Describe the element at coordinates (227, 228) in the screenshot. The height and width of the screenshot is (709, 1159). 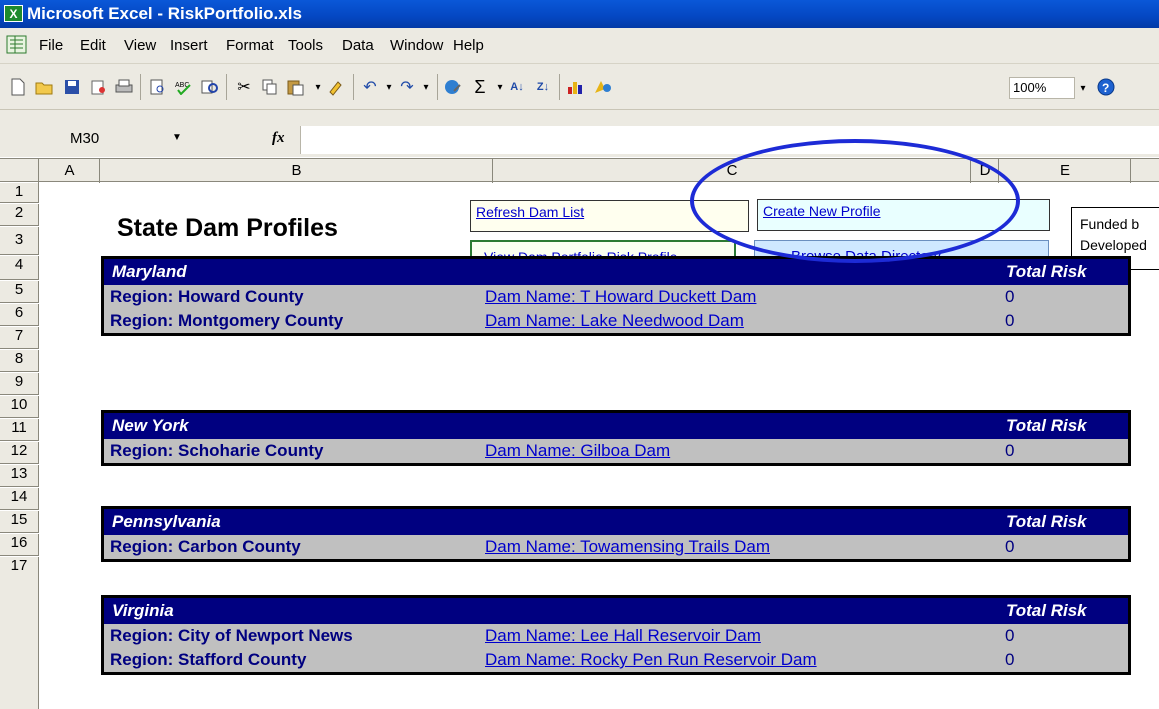
I see `sheet-title: State Dam Profiles` at that location.